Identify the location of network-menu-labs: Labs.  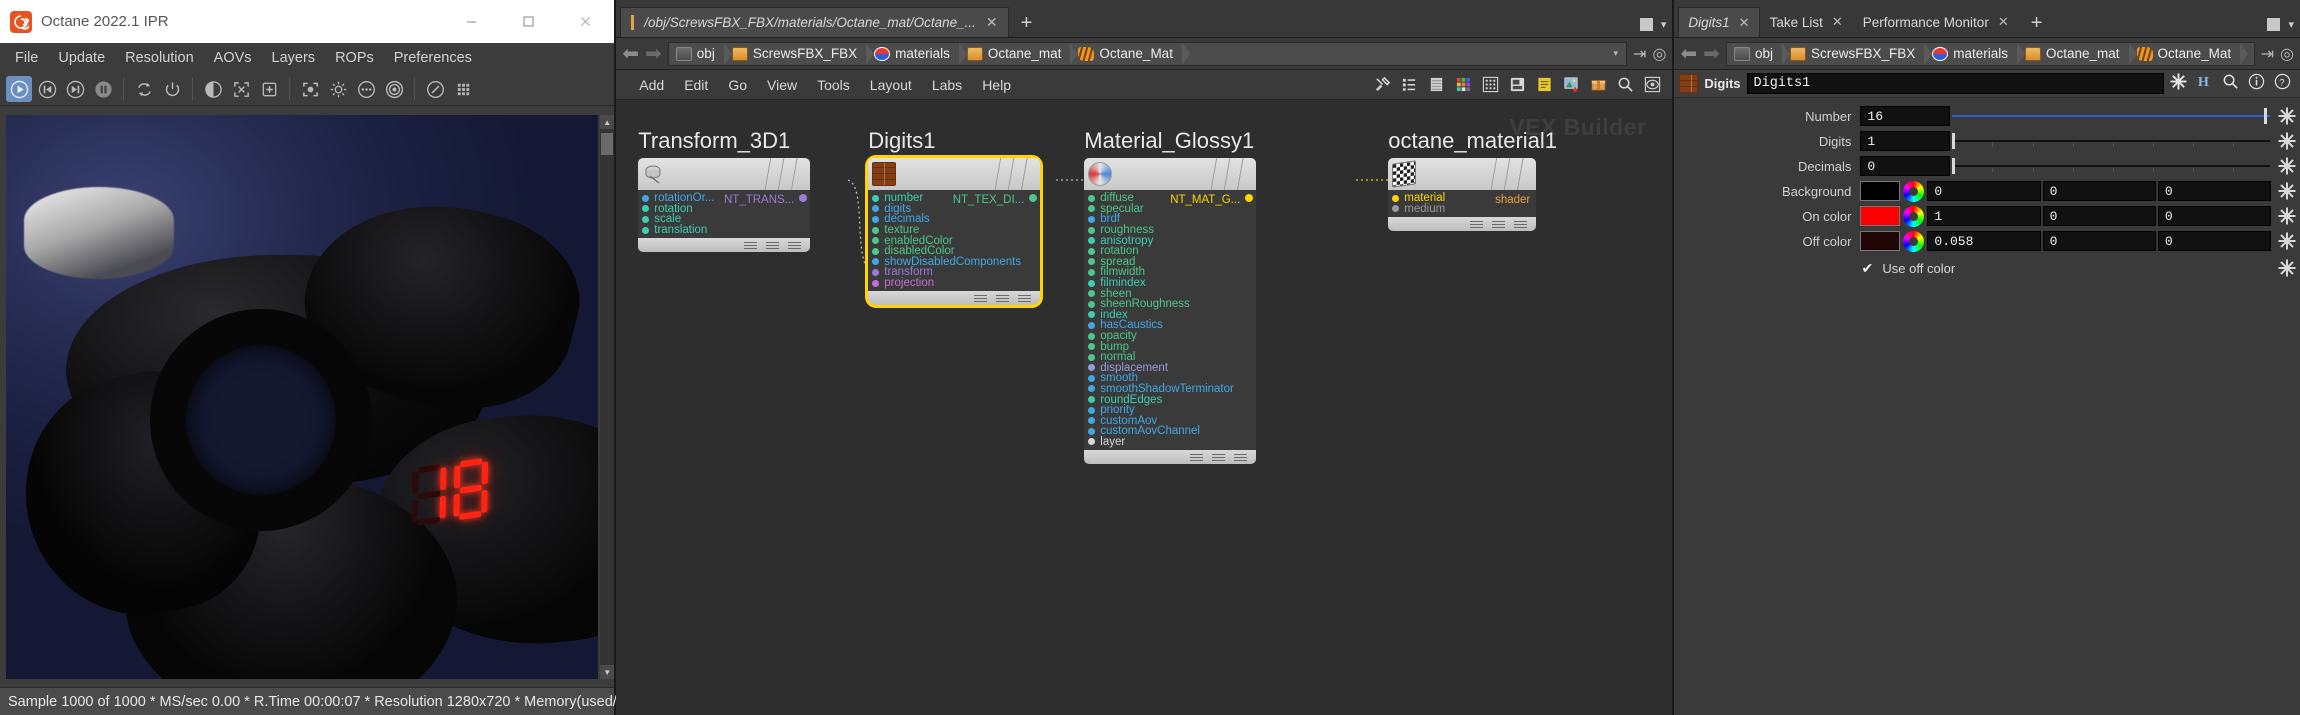
(947, 85).